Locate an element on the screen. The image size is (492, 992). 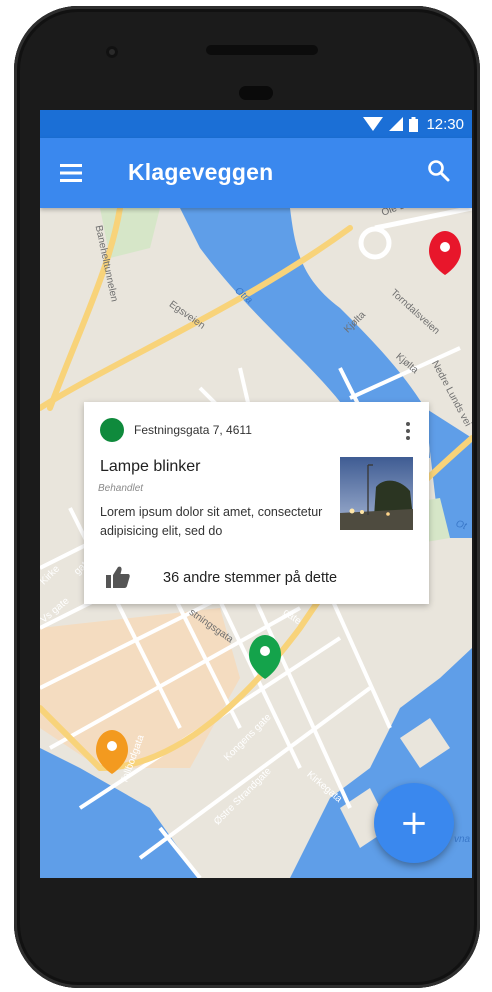
thumbs-up-icon is located at coordinates (118, 577).